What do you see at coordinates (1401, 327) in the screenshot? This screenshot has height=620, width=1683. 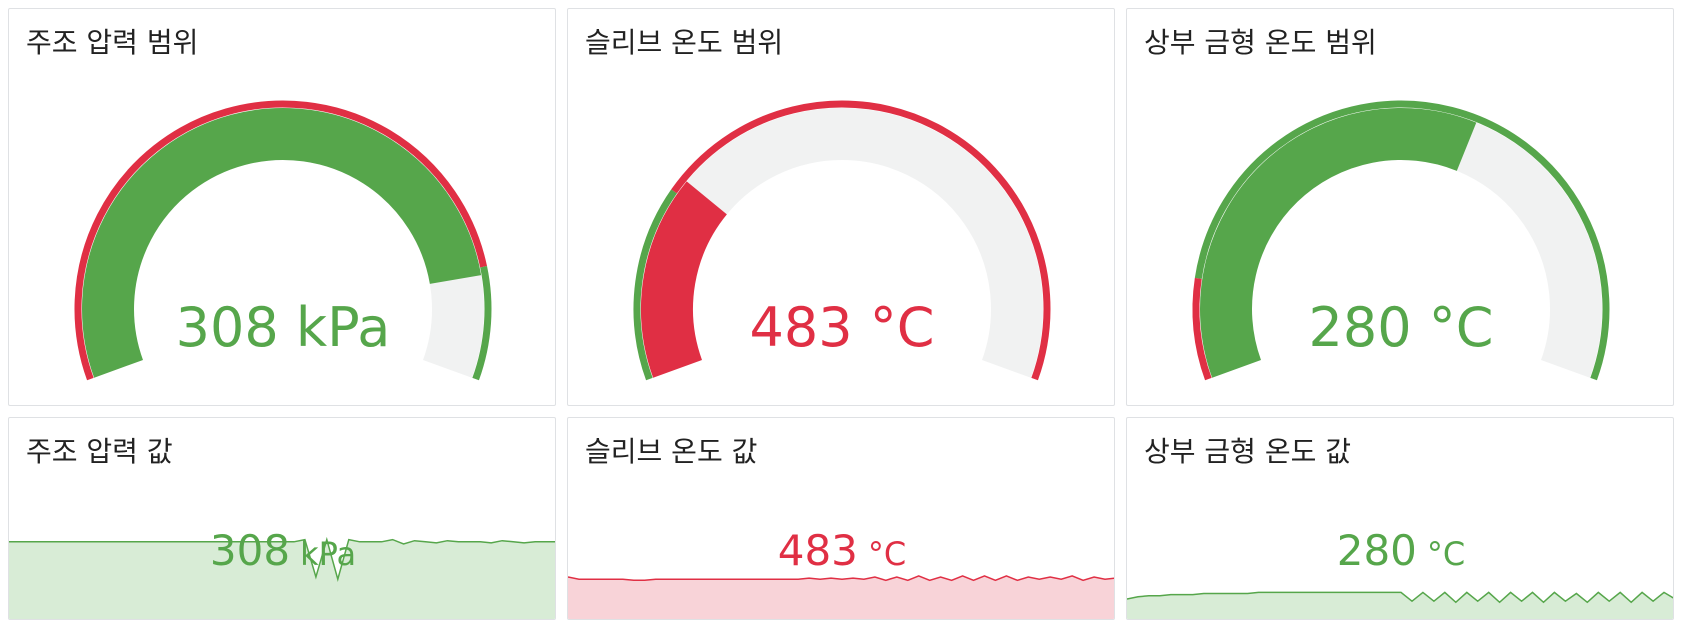 I see `gauge-value: 280 °C` at bounding box center [1401, 327].